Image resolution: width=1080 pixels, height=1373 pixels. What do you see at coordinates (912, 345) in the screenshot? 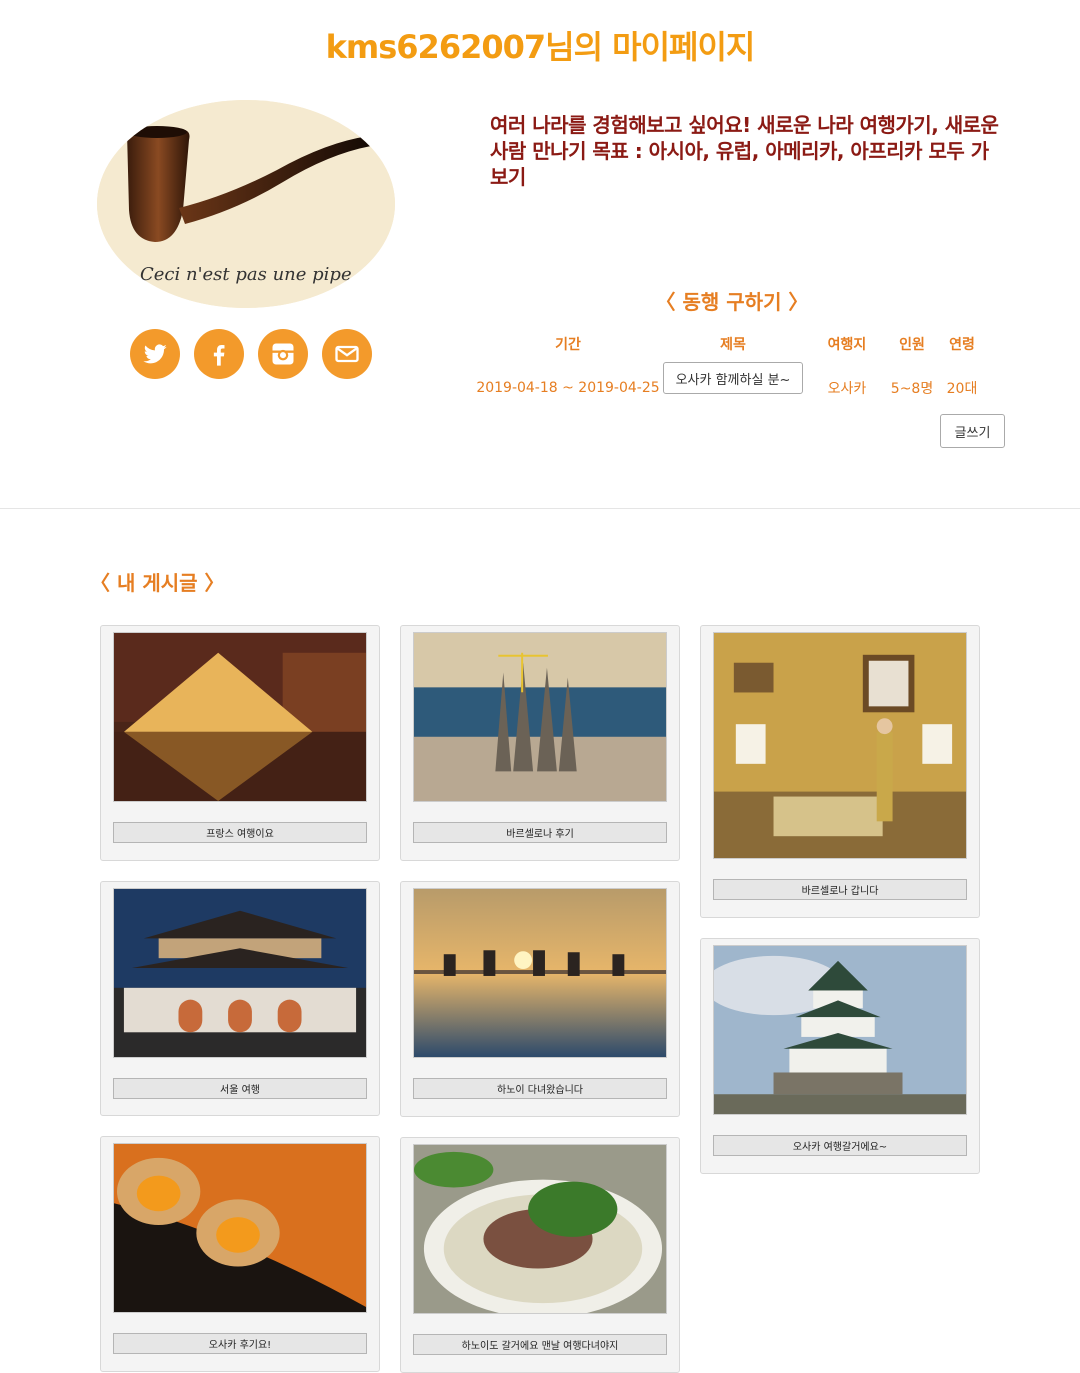
I see `header-people: 인원` at bounding box center [912, 345].